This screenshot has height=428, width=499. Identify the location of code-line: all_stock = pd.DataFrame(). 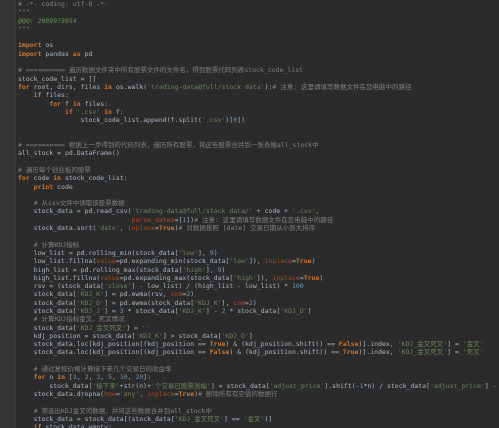
(258, 153).